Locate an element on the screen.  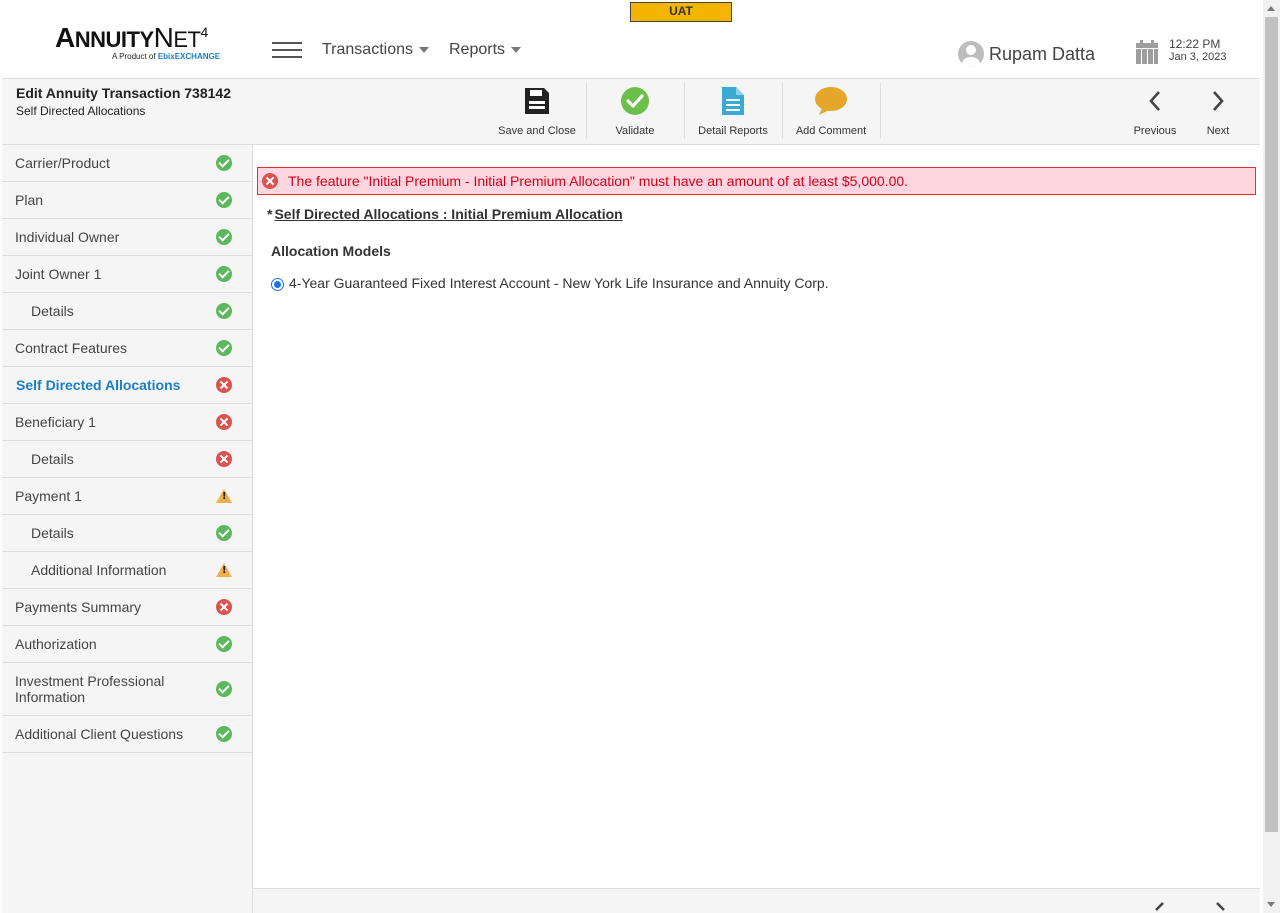
environment-badge: UAT is located at coordinates (681, 12).